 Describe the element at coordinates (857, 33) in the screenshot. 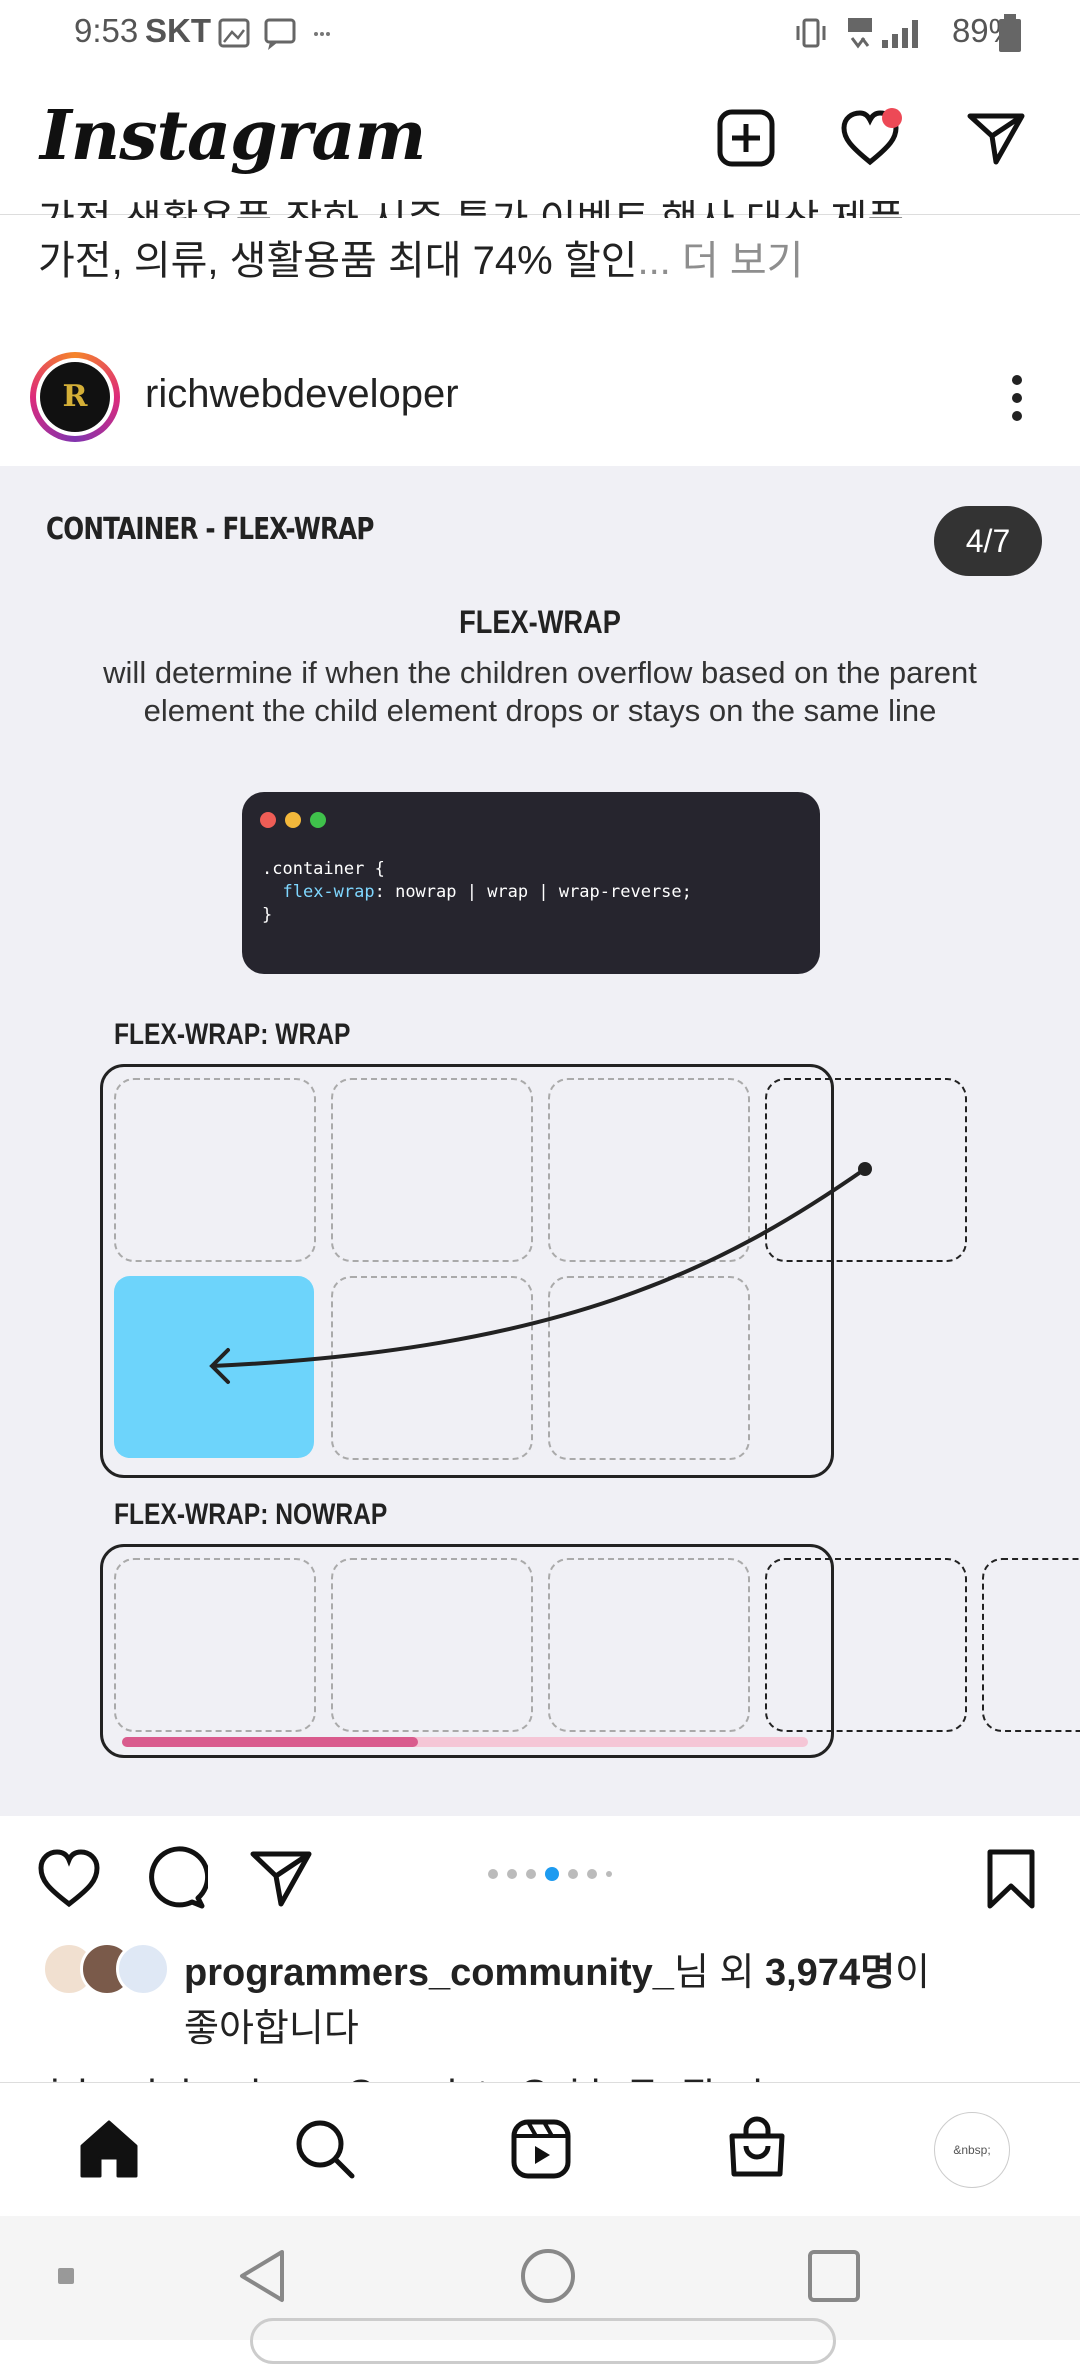

I see `status-signal-icons` at that location.